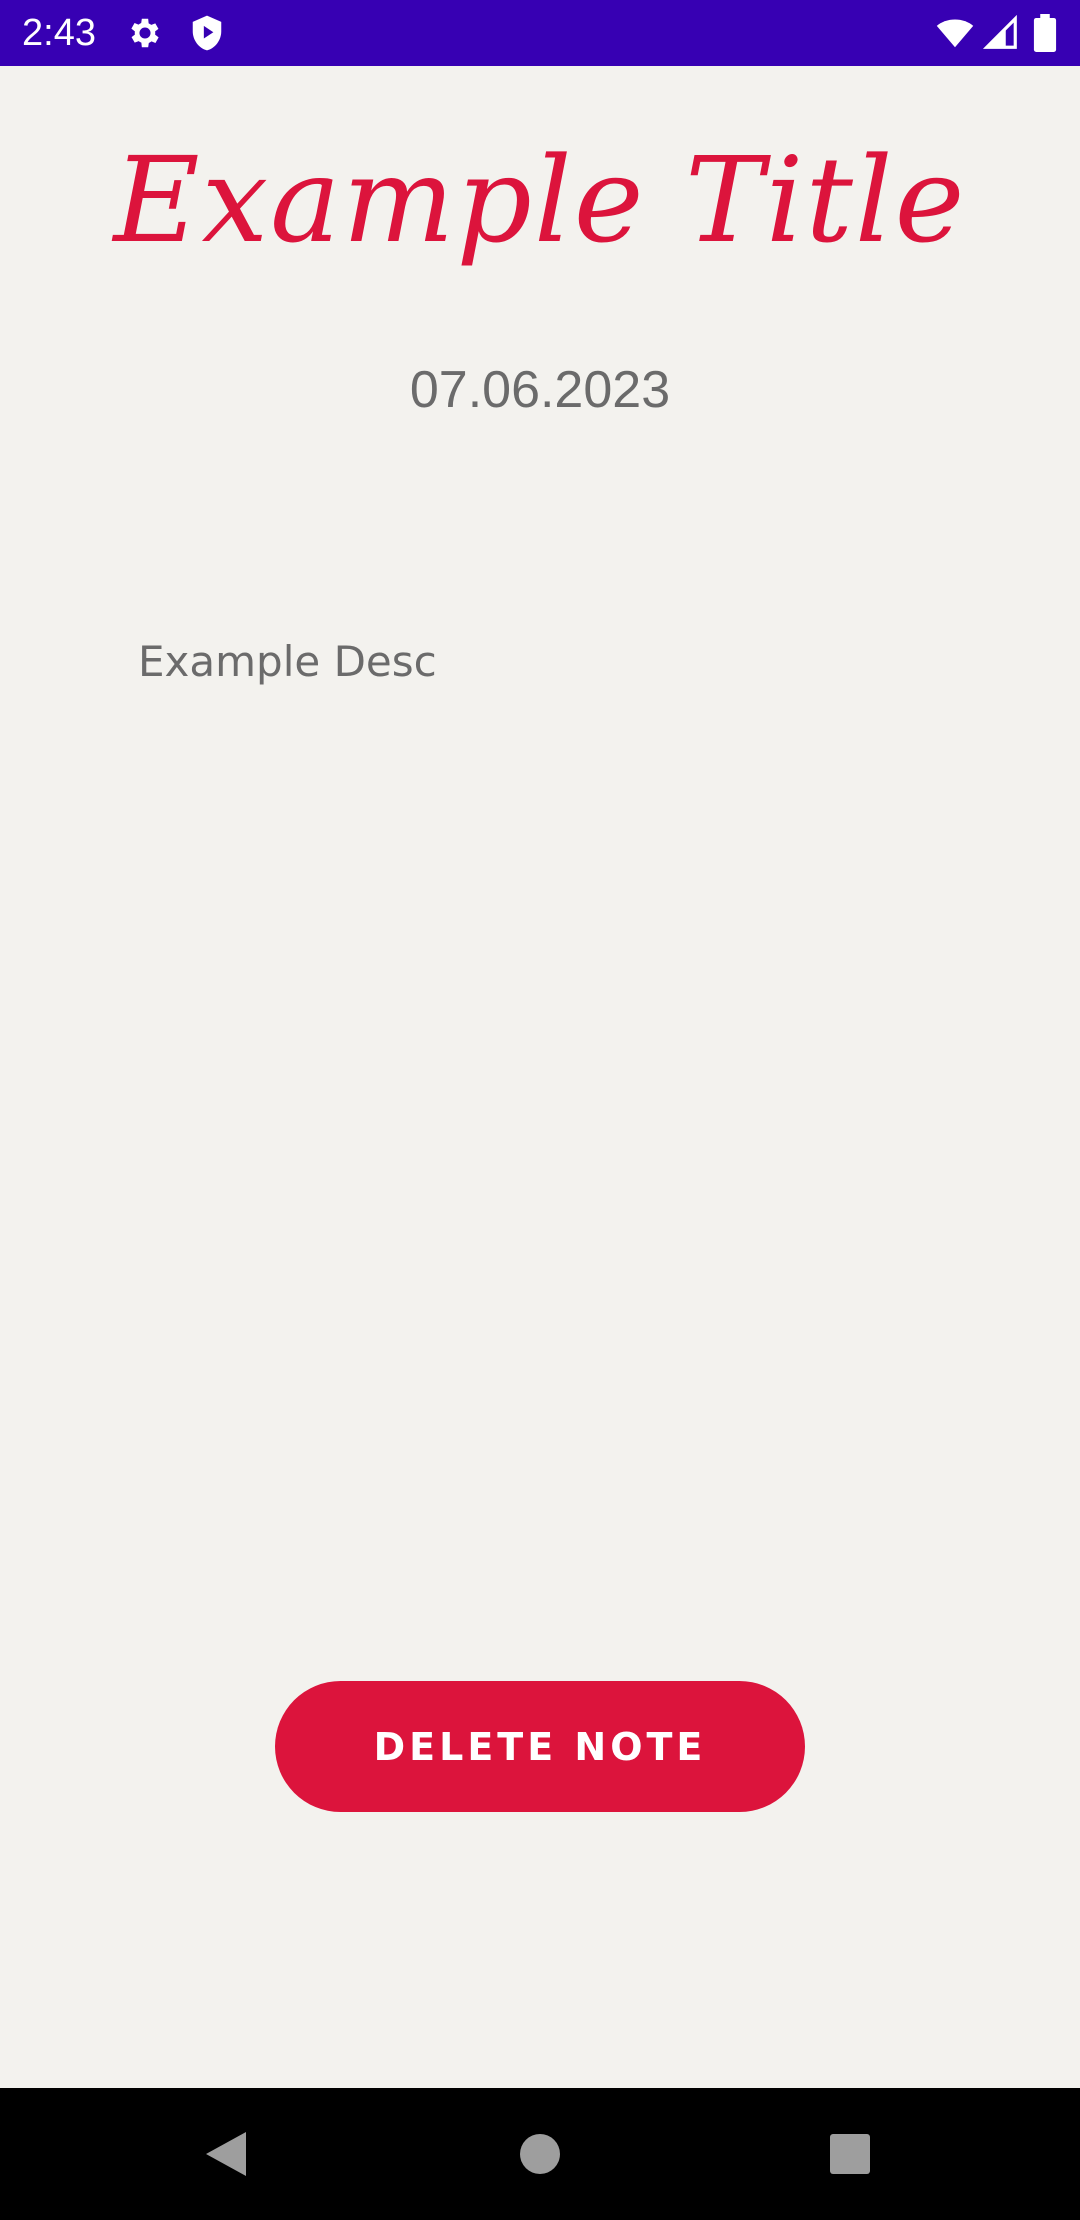 This screenshot has width=1080, height=2220. I want to click on wifi-icon, so click(955, 33).